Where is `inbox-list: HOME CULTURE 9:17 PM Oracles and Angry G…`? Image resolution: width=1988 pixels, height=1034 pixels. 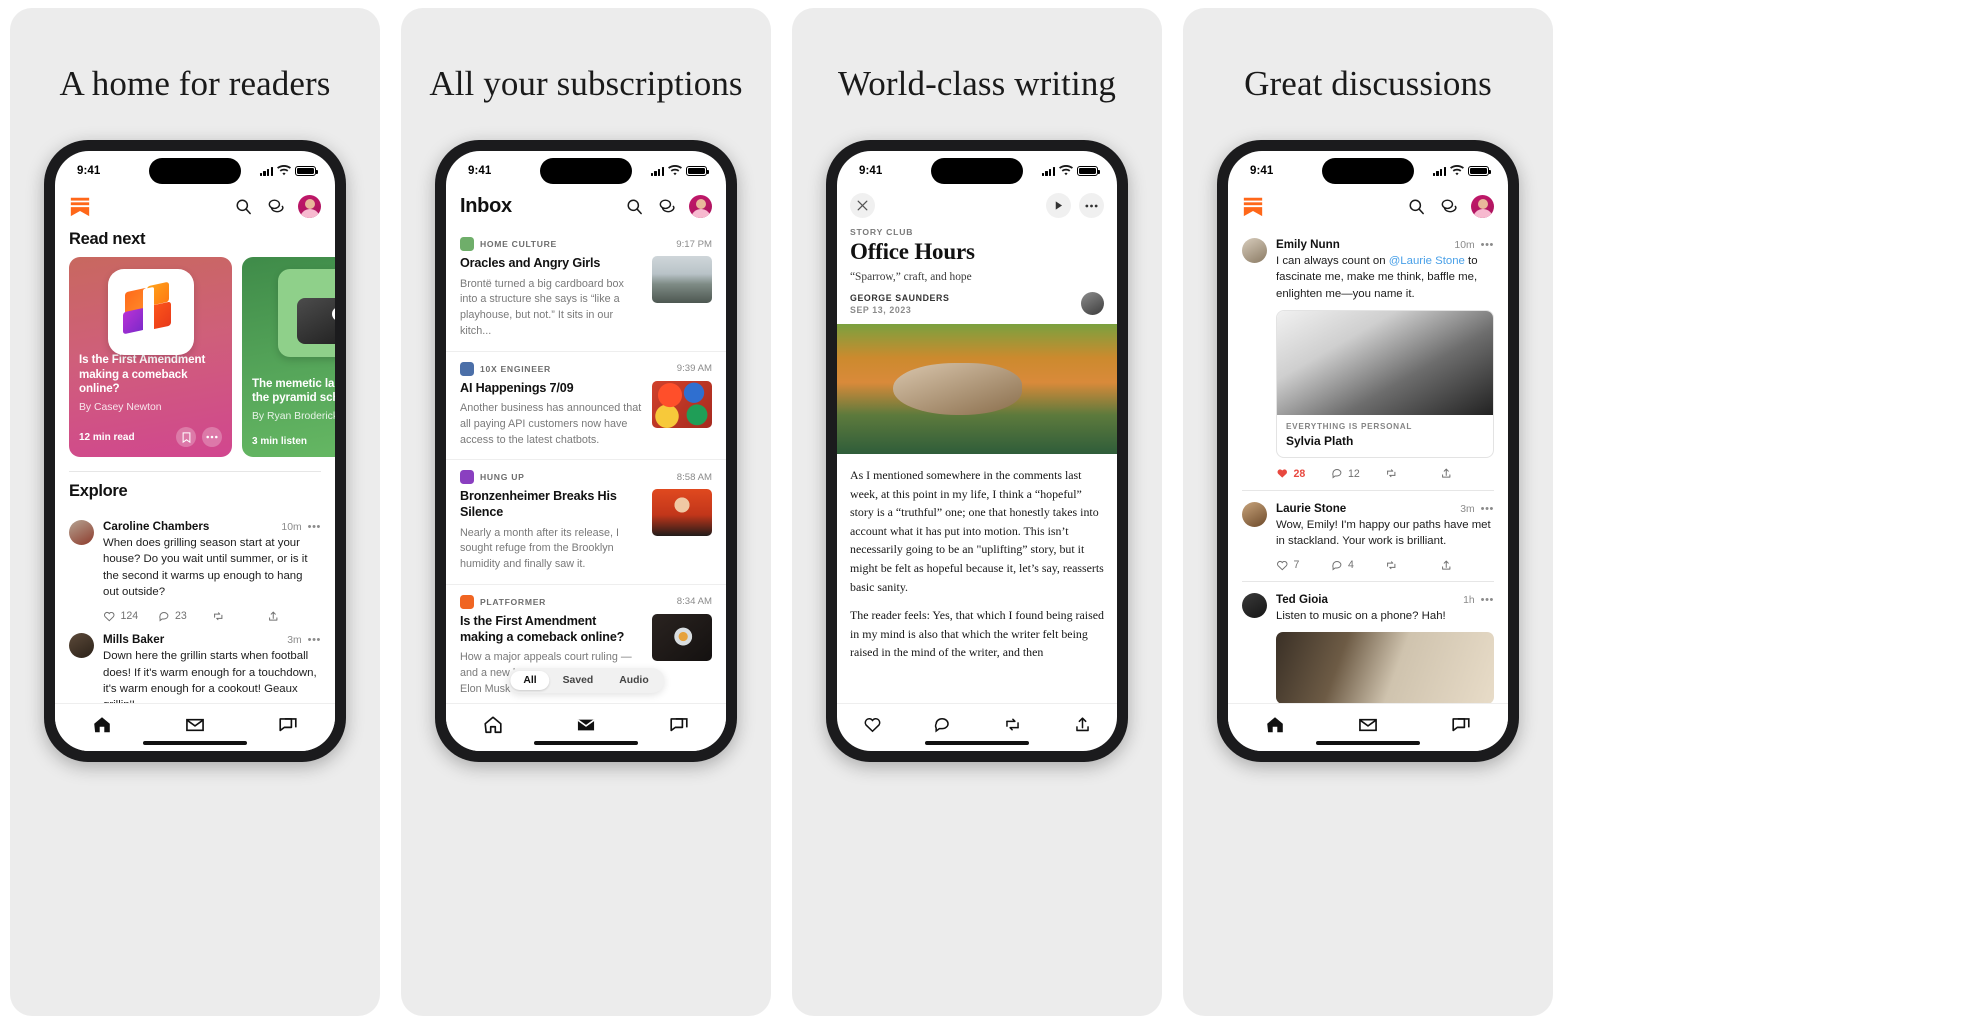
inbox-list: HOME CULTURE 9:17 PM Oracles and Angry G… is located at coordinates (586, 465).